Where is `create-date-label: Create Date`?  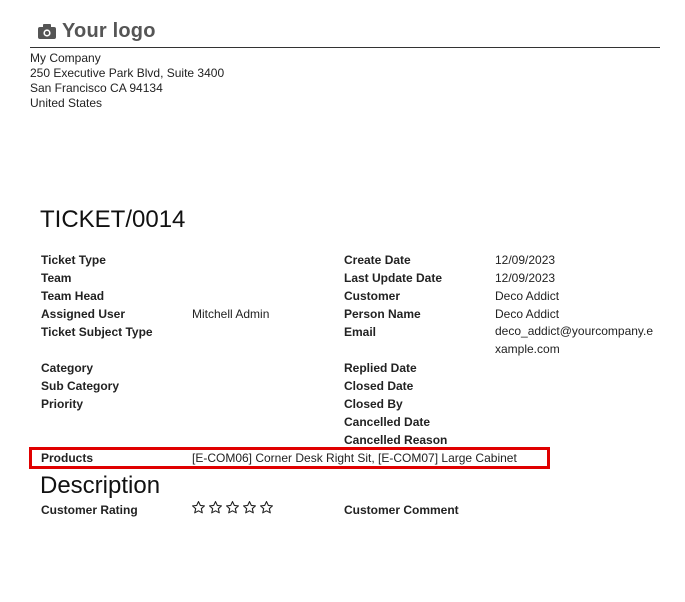 create-date-label: Create Date is located at coordinates (377, 260).